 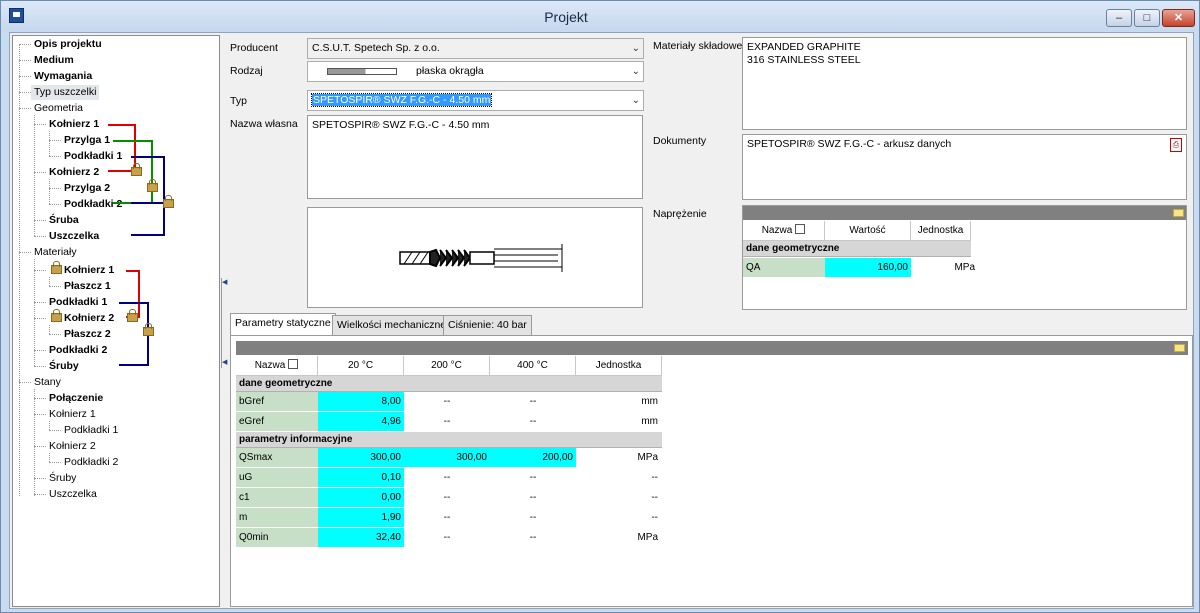 I want to click on pdf-icon: ⎙, so click(x=1176, y=145).